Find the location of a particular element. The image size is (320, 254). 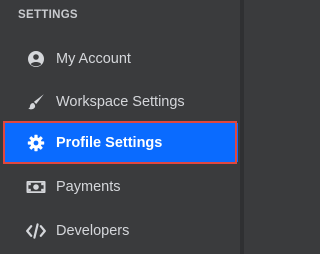

sidebar-item-workspace-settings: Workspace Settings is located at coordinates (122, 102).